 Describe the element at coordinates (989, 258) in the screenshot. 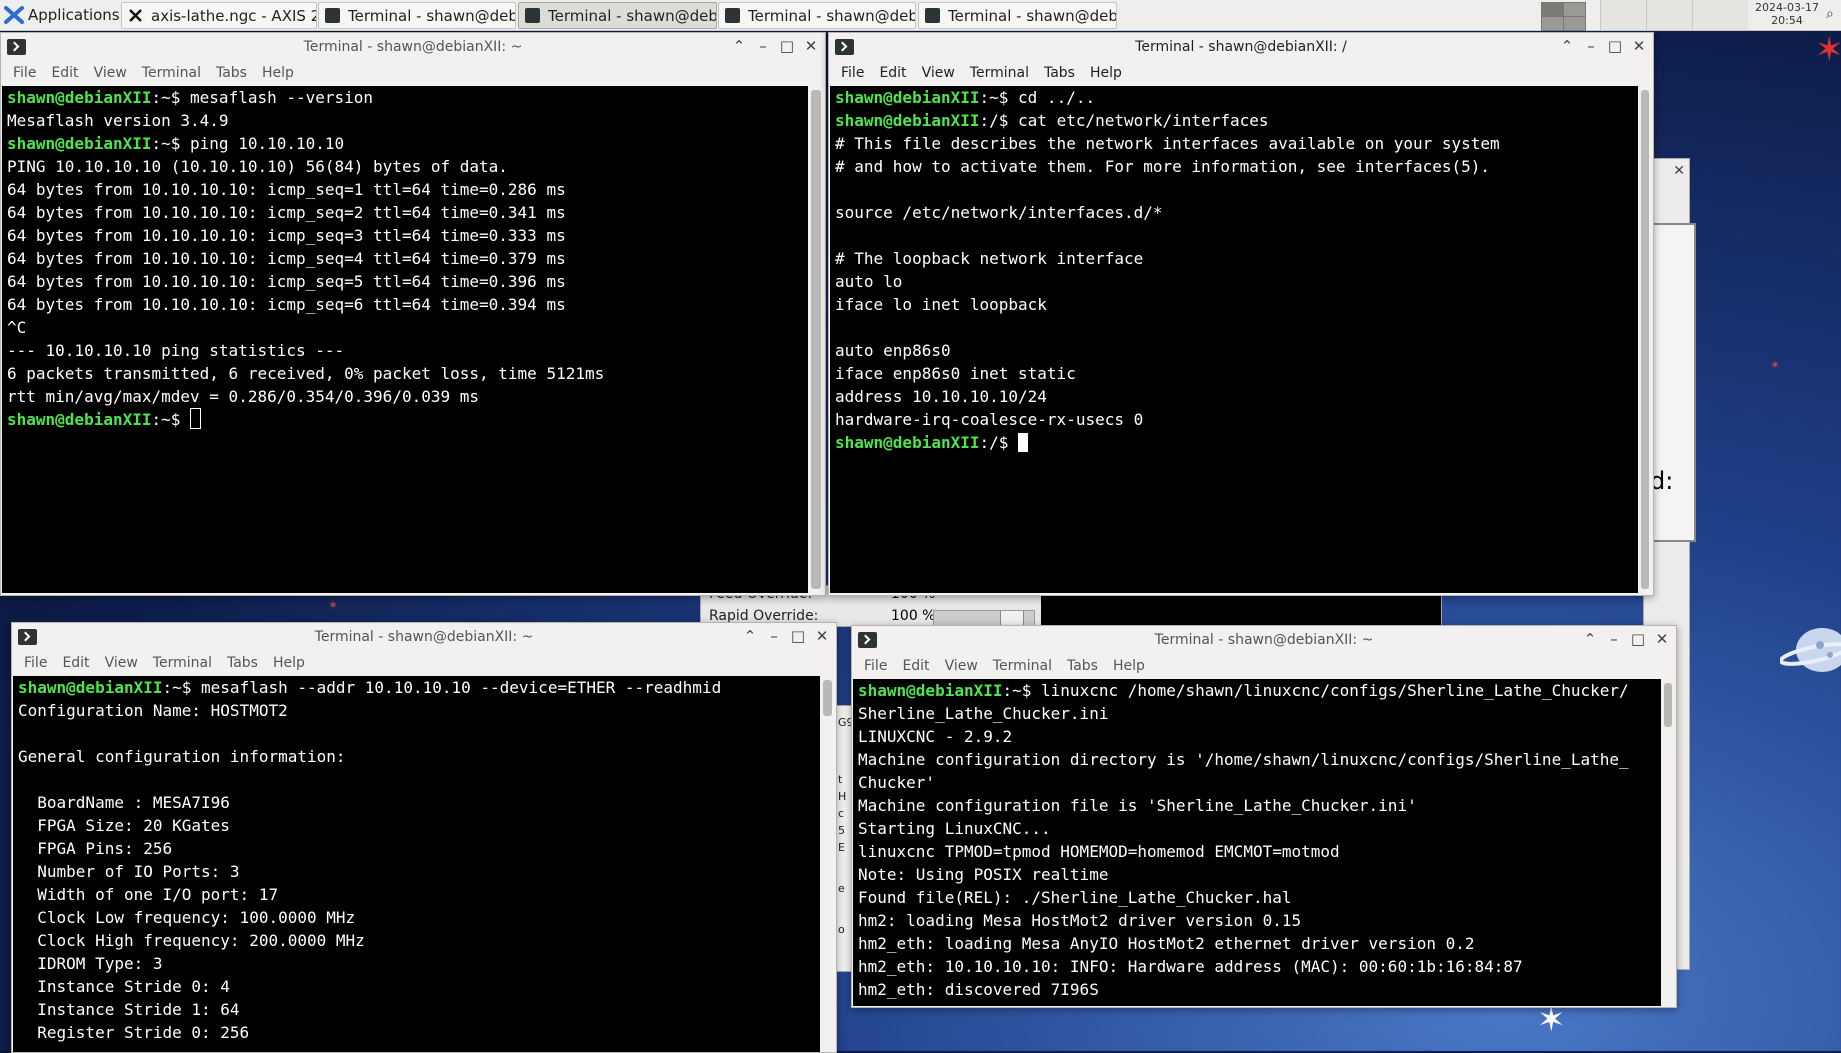

I see `output-text: # The loopback network interface` at that location.